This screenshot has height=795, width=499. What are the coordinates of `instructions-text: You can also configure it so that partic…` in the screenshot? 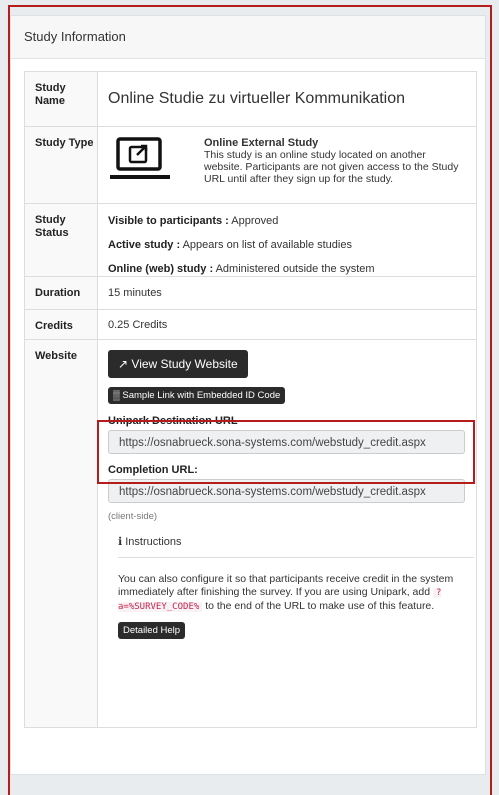 It's located at (286, 592).